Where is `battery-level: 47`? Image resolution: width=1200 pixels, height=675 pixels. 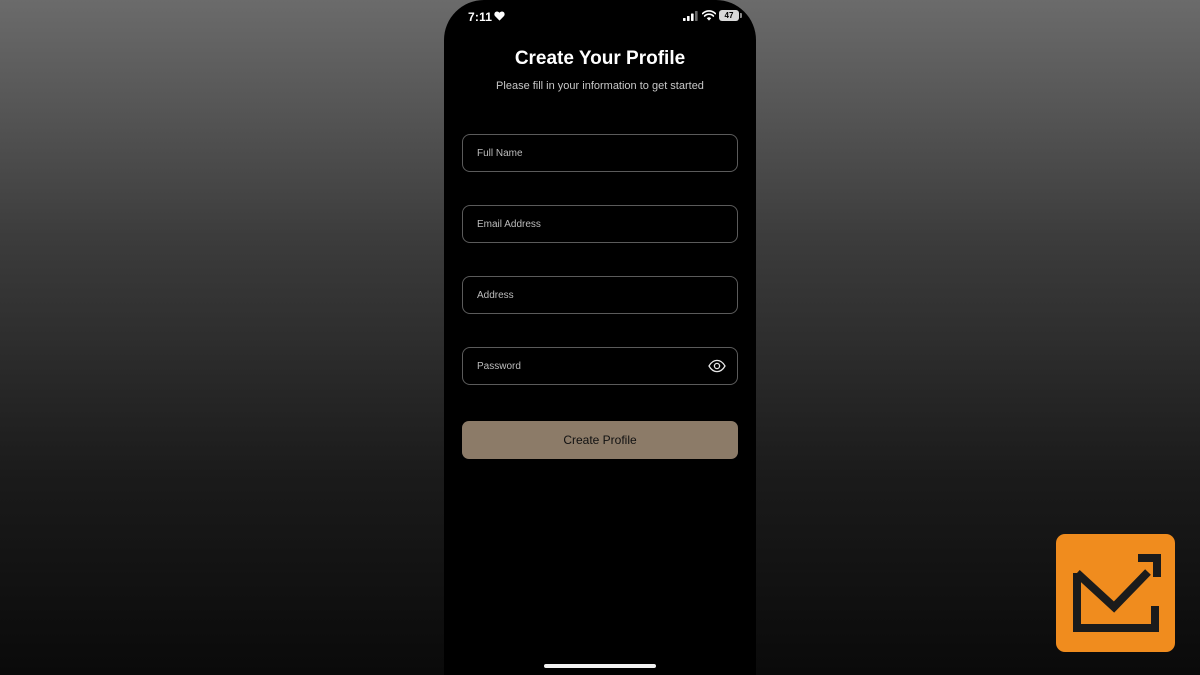 battery-level: 47 is located at coordinates (729, 15).